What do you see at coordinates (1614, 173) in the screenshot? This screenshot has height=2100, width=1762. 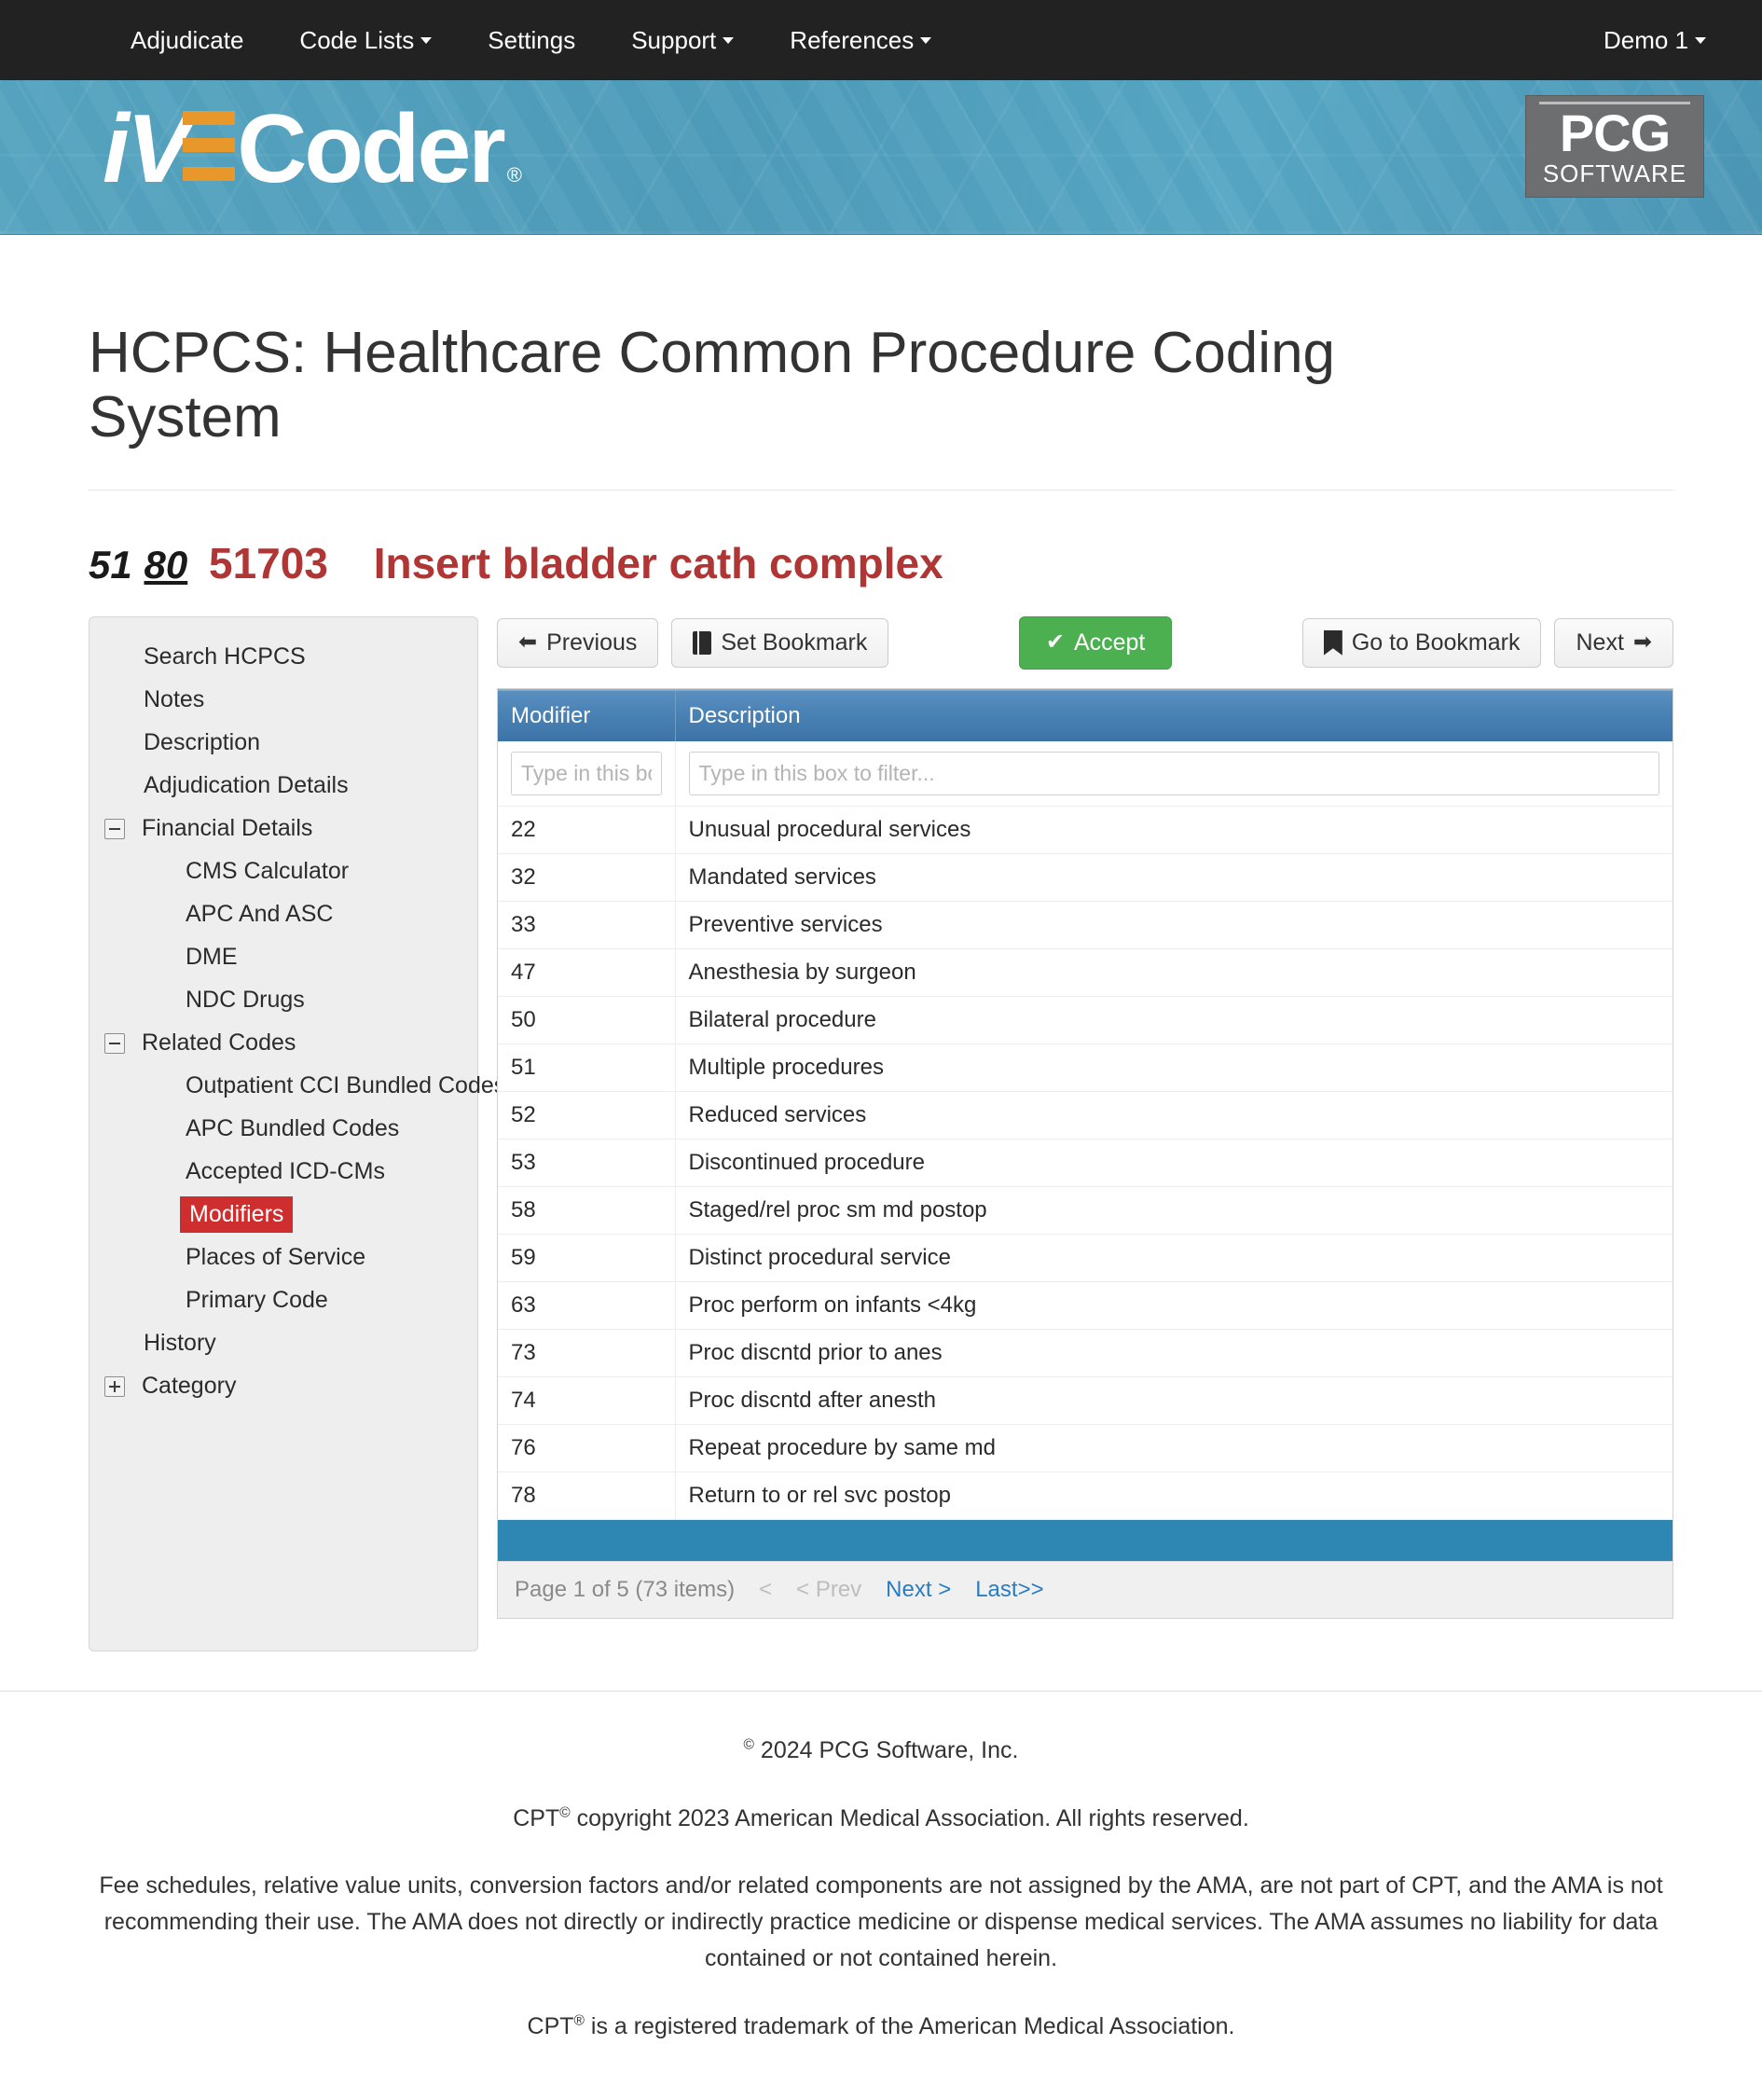 I see `pcg-logo-sub: SOFTWARE` at bounding box center [1614, 173].